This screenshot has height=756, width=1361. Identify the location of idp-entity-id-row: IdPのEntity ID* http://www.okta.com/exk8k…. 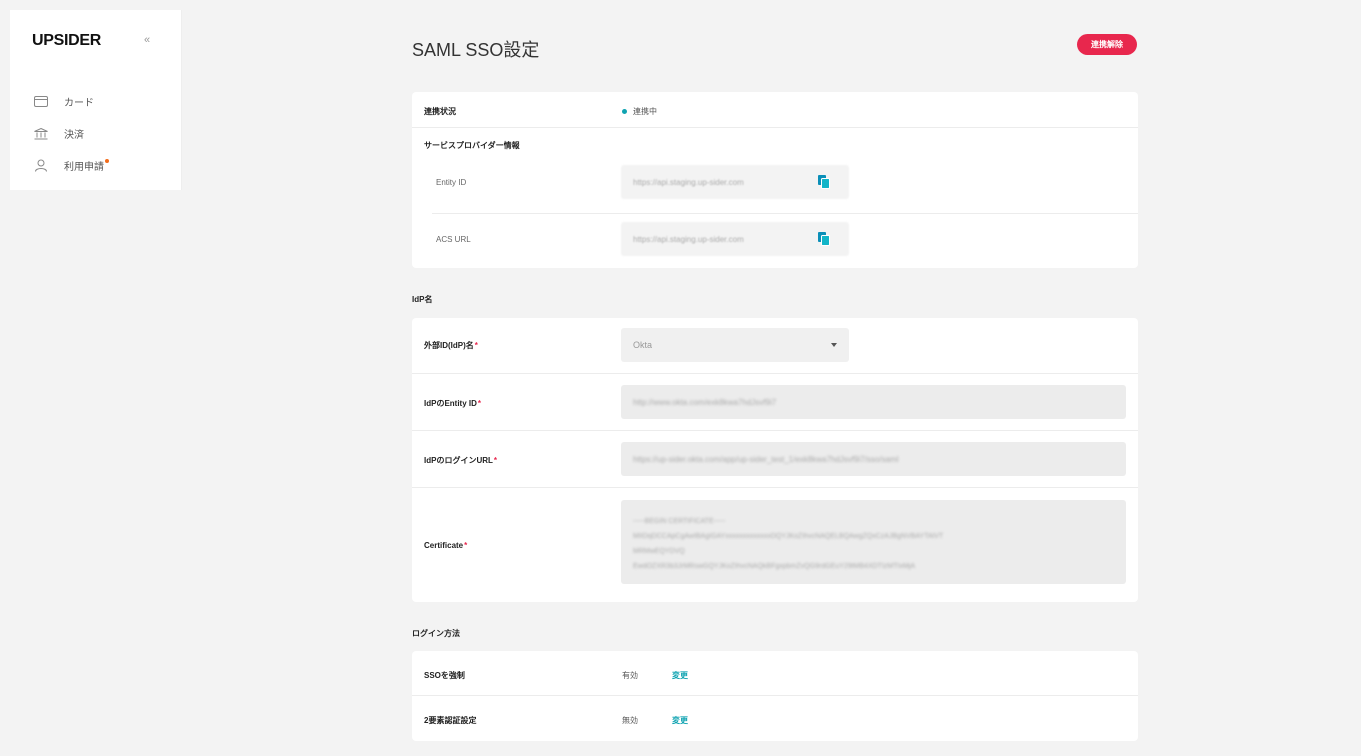
(775, 402).